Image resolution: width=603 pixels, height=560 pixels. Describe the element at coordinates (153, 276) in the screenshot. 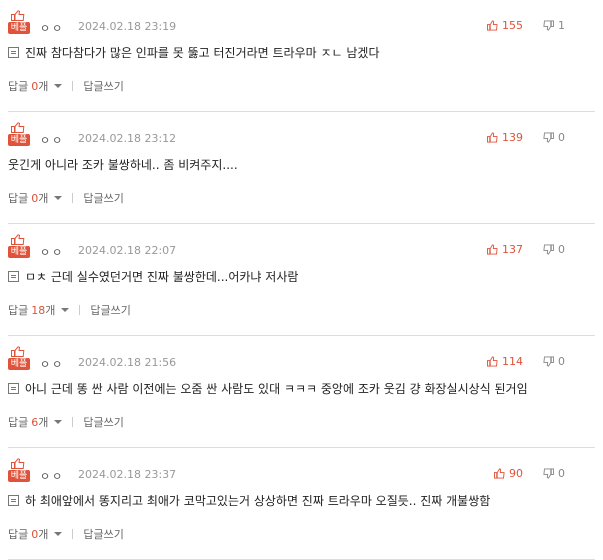

I see `comment-body: ㅁㅊ 근데 실수였던거면 진짜 불쌍한데...어카냐 저사람` at that location.